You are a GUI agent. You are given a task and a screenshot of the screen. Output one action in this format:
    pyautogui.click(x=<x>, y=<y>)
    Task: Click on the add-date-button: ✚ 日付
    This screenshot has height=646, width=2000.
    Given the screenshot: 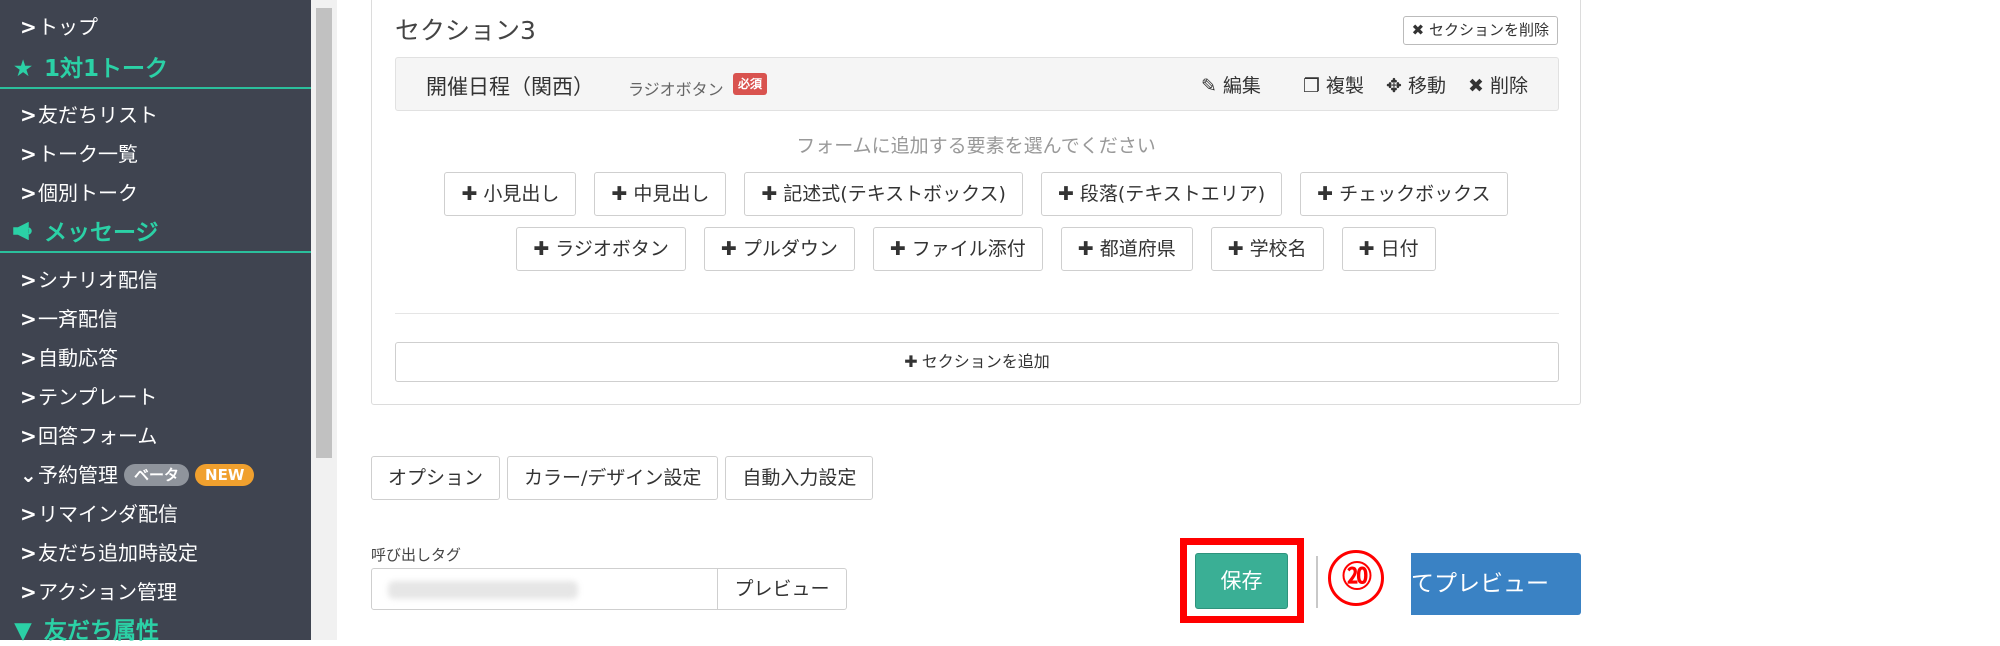 What is the action you would take?
    pyautogui.click(x=1388, y=249)
    